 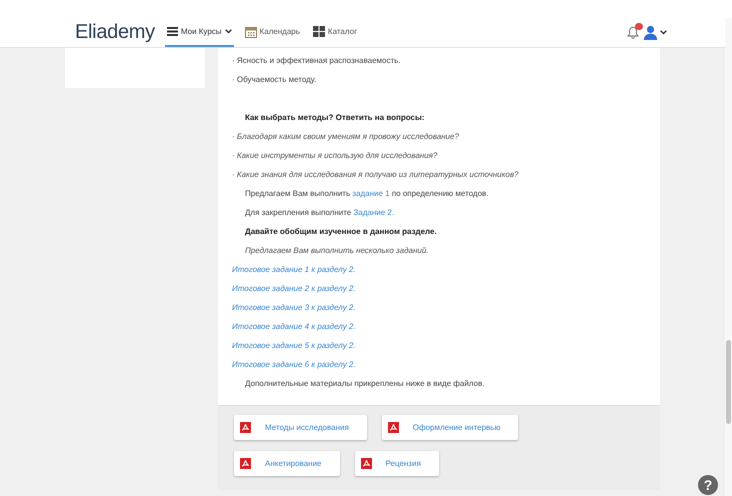 I want to click on user-icon, so click(x=650, y=32).